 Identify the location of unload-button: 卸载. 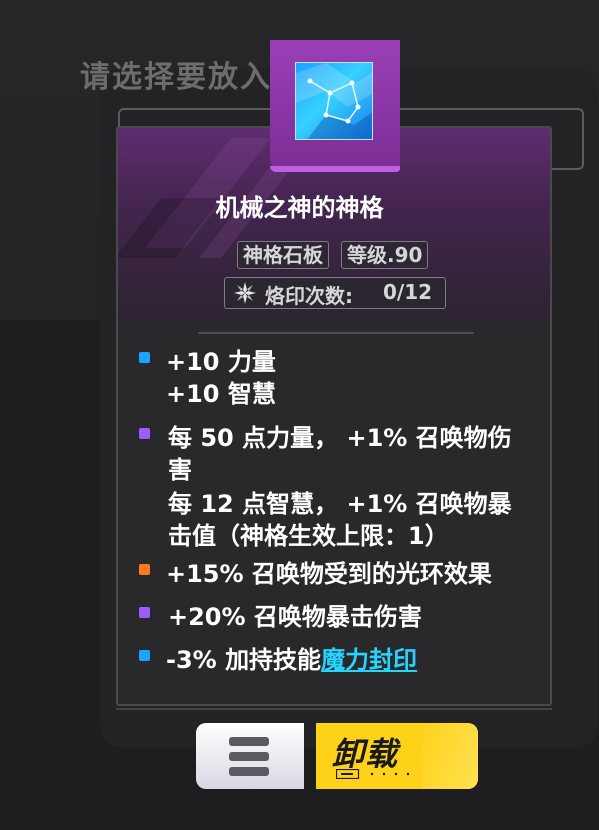
(397, 756).